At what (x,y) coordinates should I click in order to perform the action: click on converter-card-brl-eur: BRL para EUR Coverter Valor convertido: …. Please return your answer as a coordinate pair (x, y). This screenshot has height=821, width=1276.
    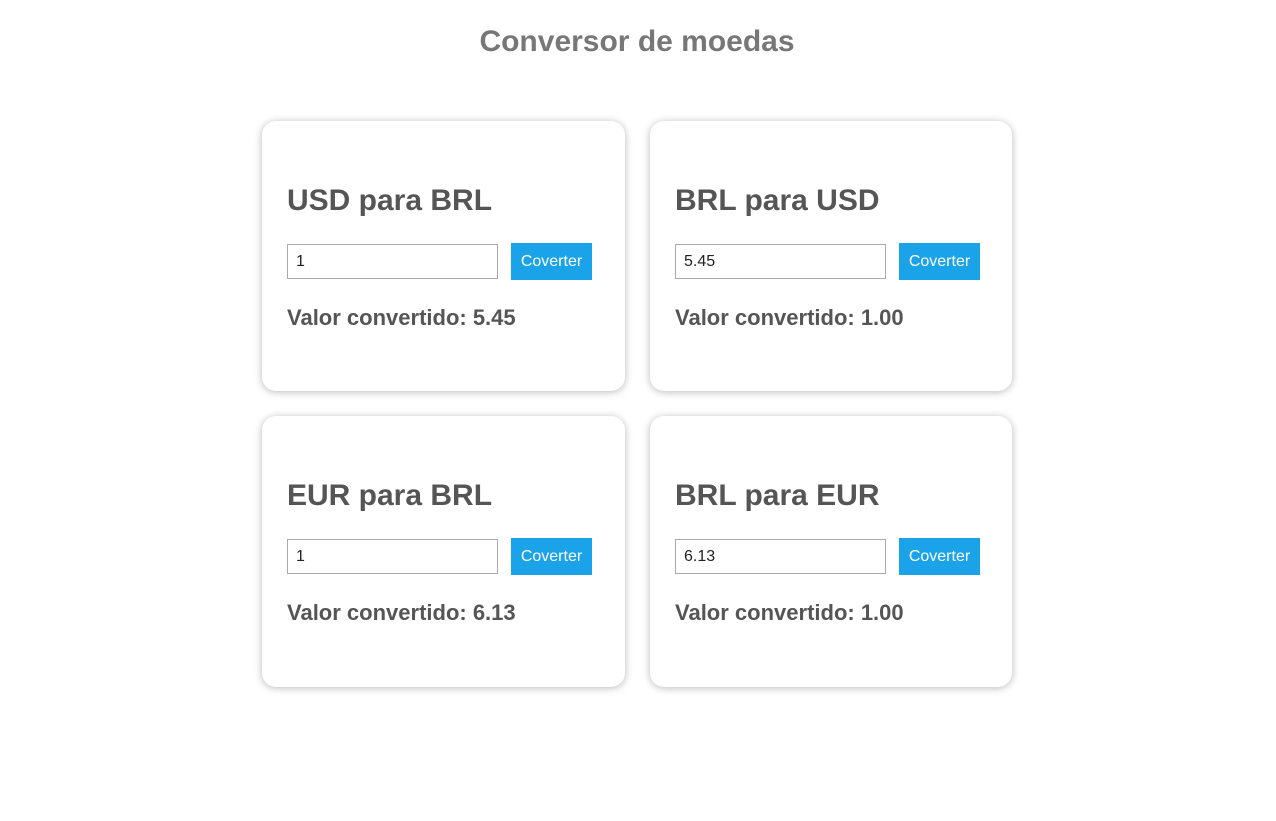
    Looking at the image, I should click on (831, 551).